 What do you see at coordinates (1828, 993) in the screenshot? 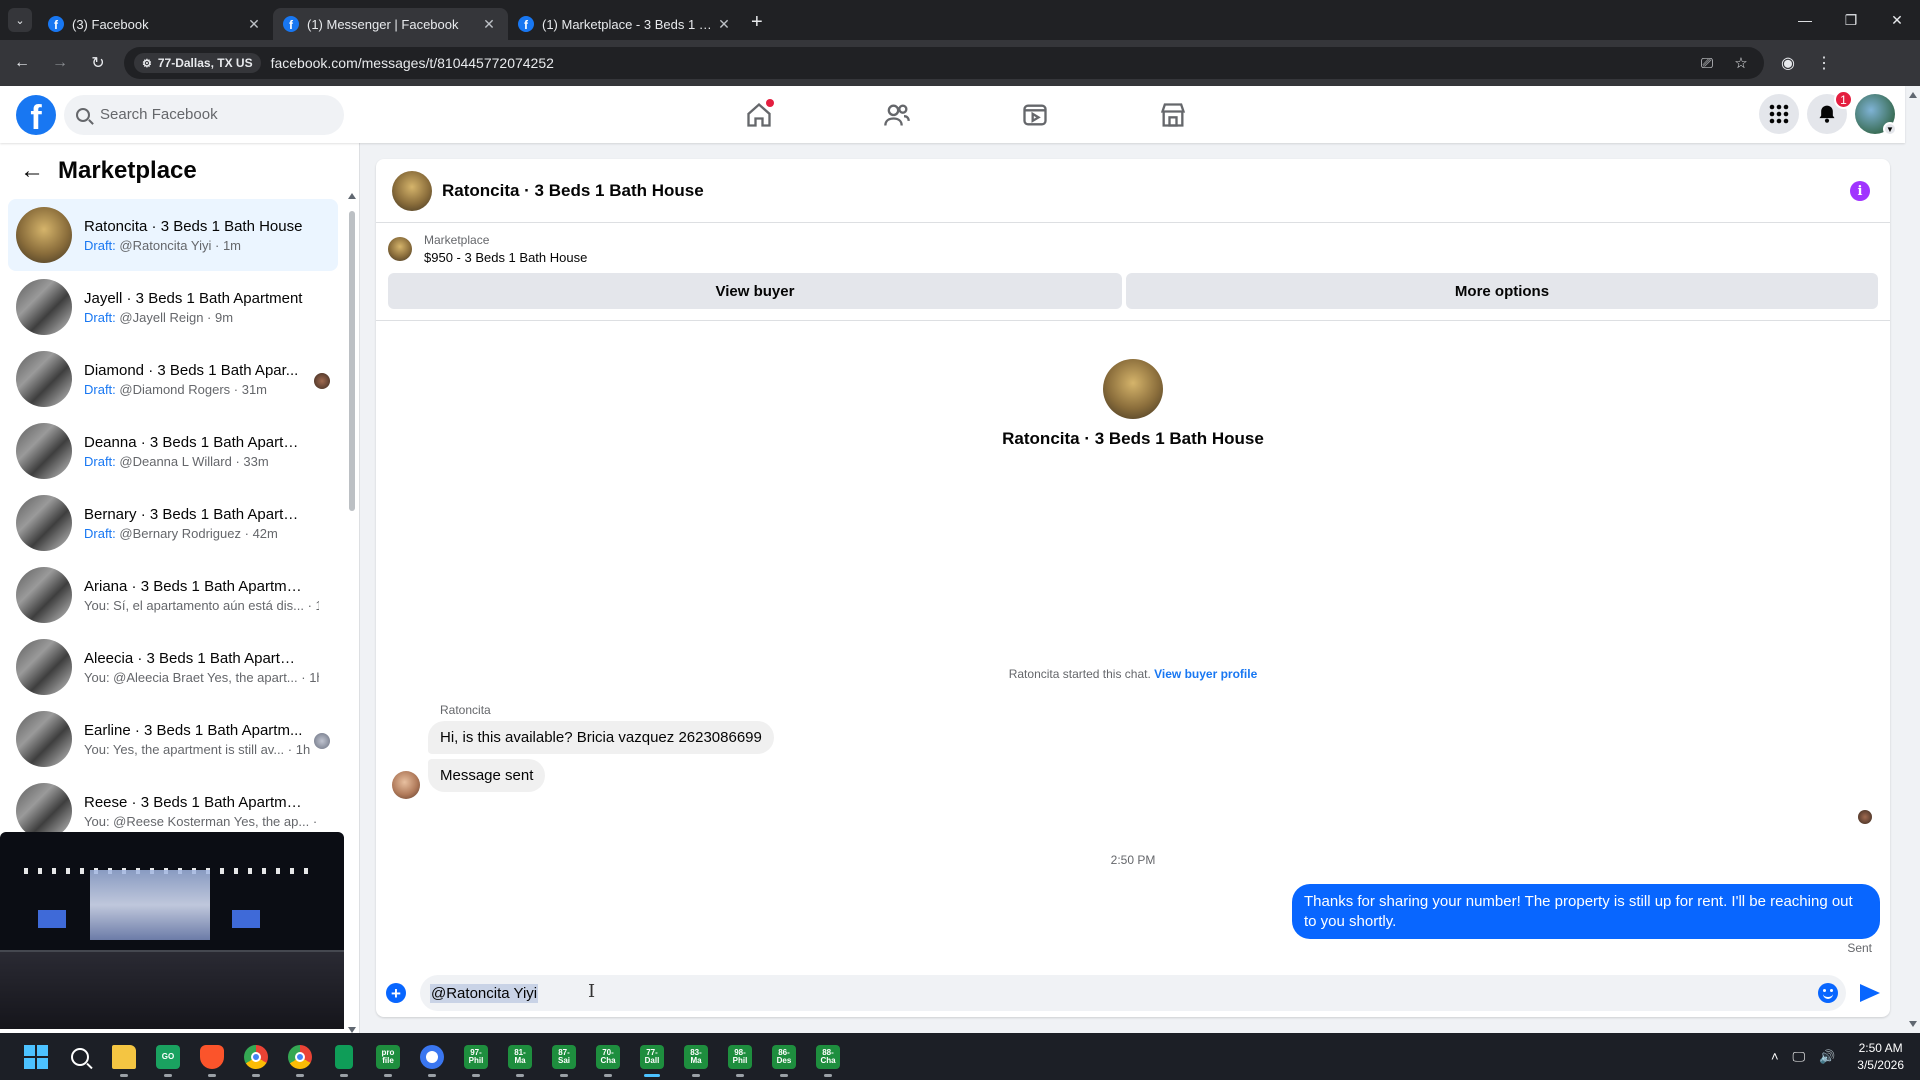
I see `emoji-icon` at bounding box center [1828, 993].